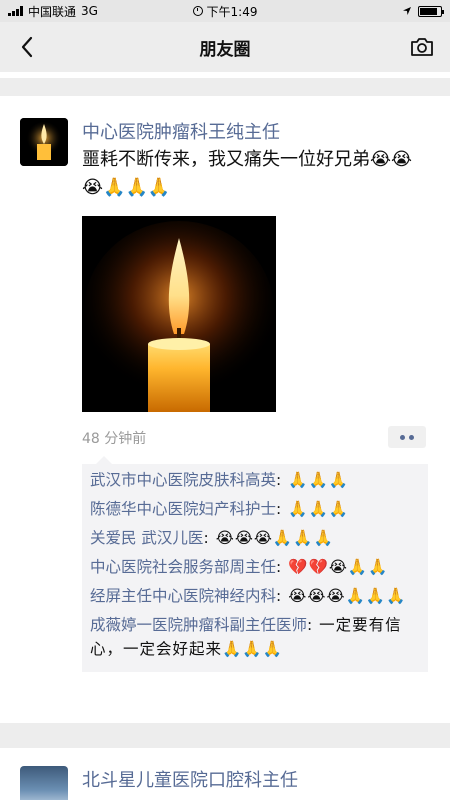 This screenshot has height=800, width=450. What do you see at coordinates (255, 637) in the screenshot?
I see `comment-item: 成薇婷一医院肿瘤科副主任医师: 一定要有信心，一定会好起来🙏🙏🙏` at bounding box center [255, 637].